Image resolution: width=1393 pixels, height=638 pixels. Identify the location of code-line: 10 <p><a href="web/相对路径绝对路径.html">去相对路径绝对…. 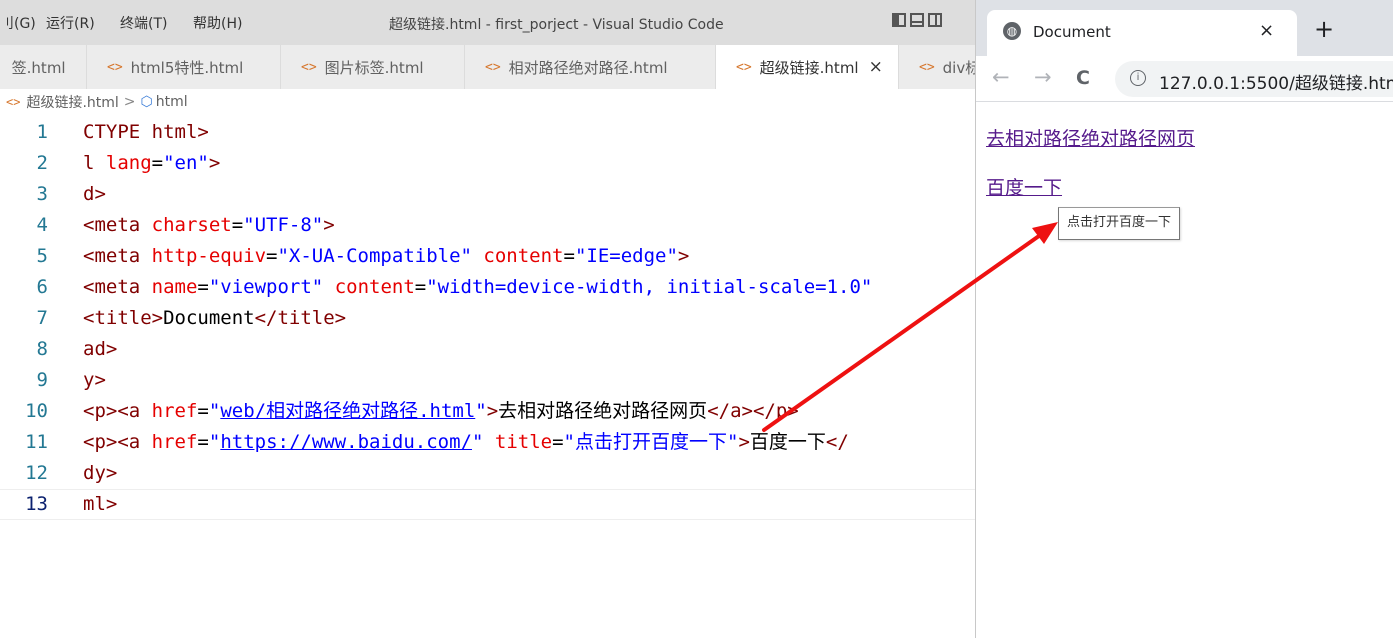
(487, 411).